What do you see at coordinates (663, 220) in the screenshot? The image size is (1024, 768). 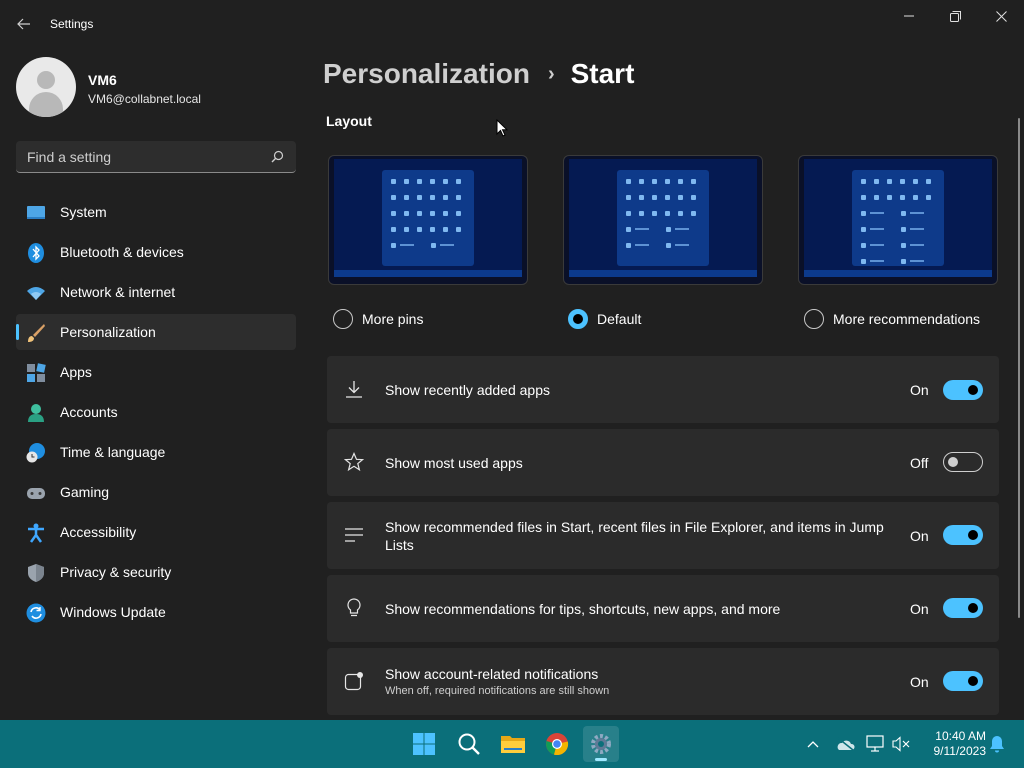 I see `layout-preview-default` at bounding box center [663, 220].